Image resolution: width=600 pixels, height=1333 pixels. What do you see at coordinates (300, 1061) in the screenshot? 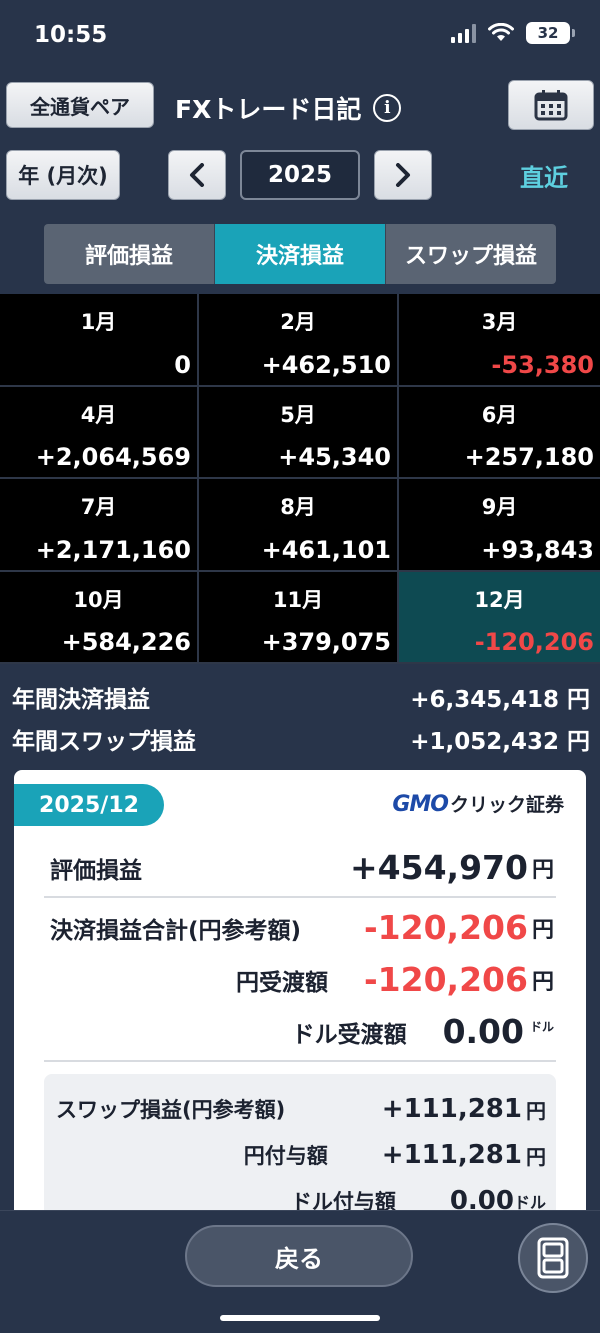
I see `divider` at bounding box center [300, 1061].